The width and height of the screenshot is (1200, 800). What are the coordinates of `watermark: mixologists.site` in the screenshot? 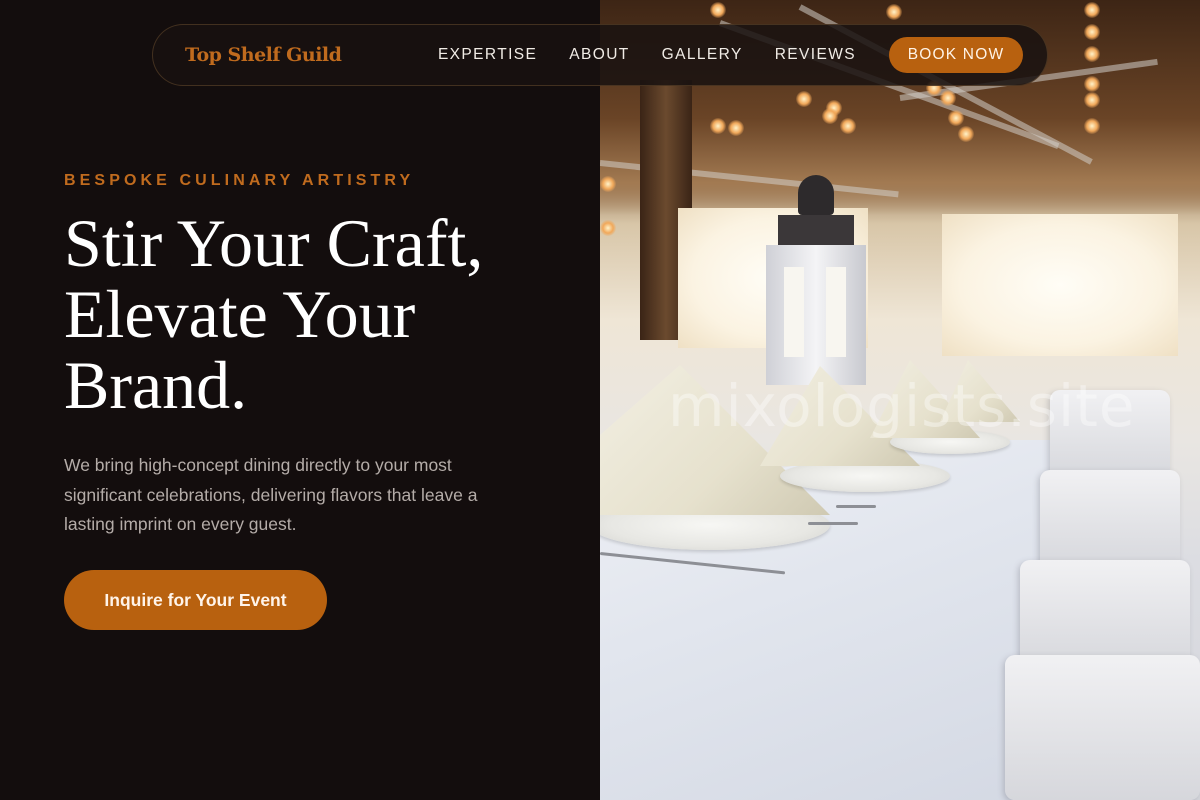 It's located at (902, 406).